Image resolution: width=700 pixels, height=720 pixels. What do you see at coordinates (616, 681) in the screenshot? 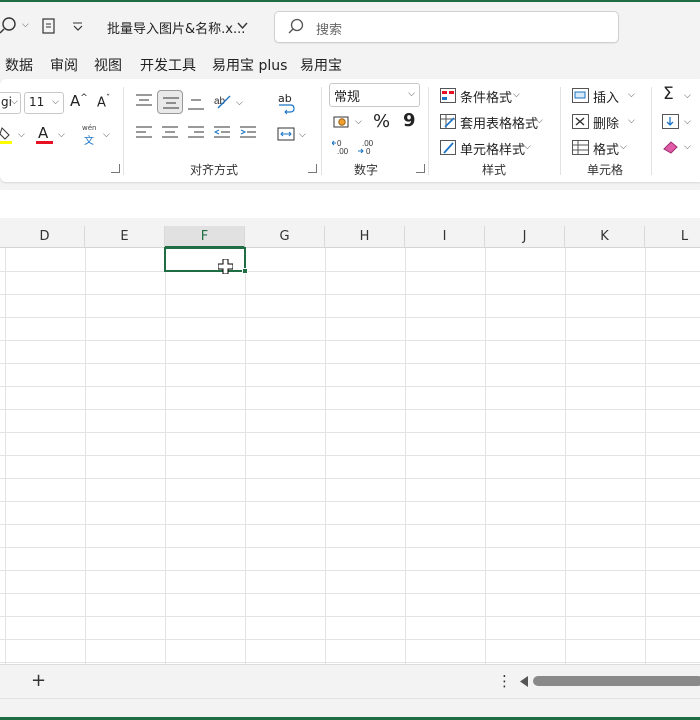
I see `horizontal-scrollbar-thumb` at bounding box center [616, 681].